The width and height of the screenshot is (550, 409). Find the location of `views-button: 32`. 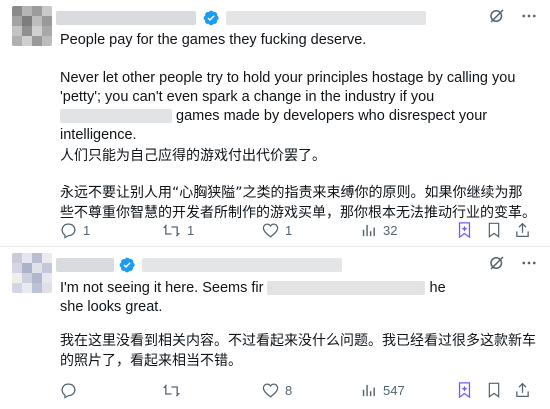

views-button: 32 is located at coordinates (378, 230).